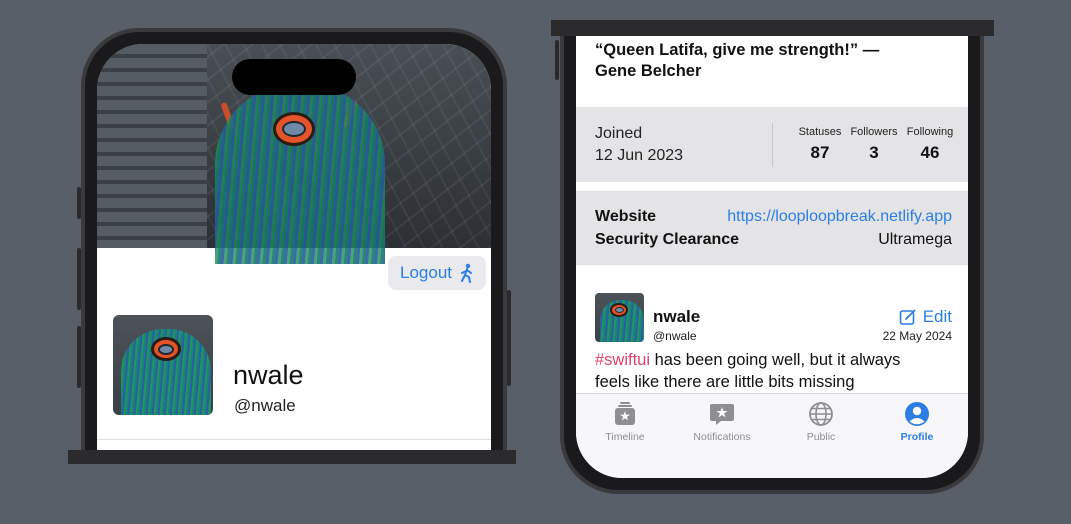  I want to click on tab-public: Public, so click(821, 421).